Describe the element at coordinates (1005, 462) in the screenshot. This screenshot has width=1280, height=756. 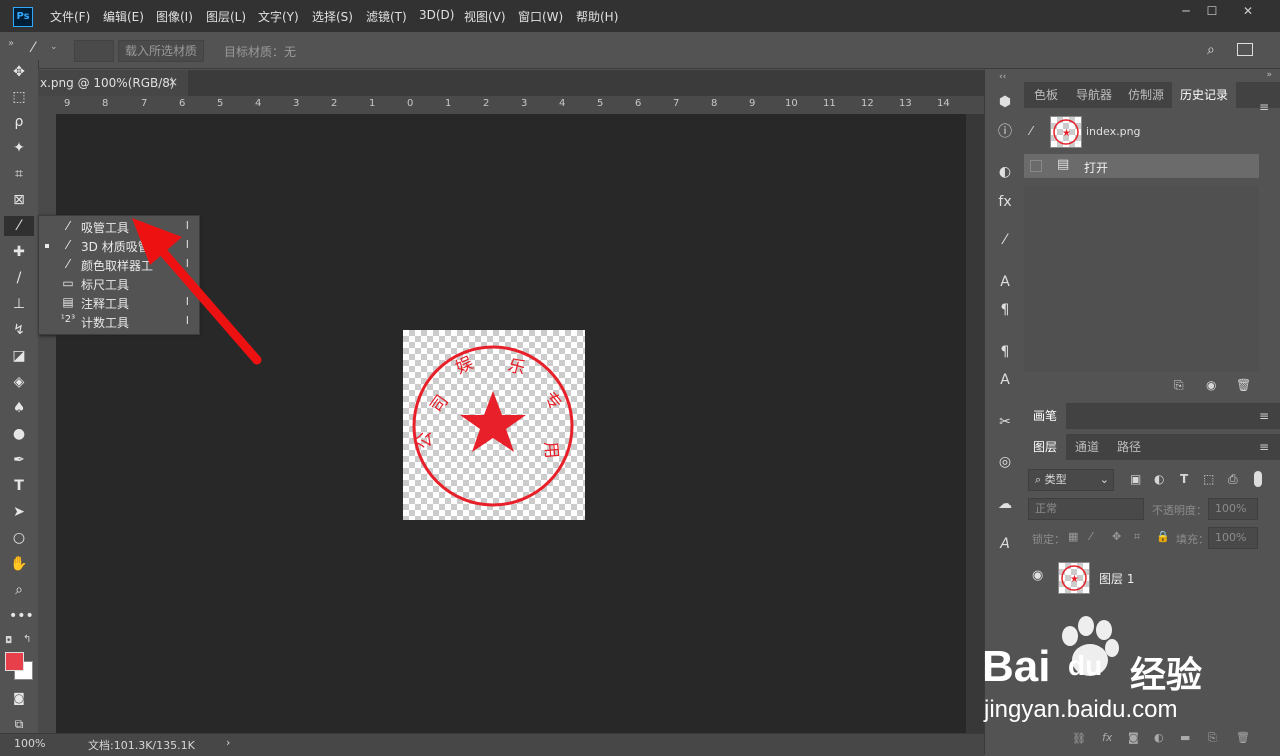
I see `properties-icon: ◎` at that location.